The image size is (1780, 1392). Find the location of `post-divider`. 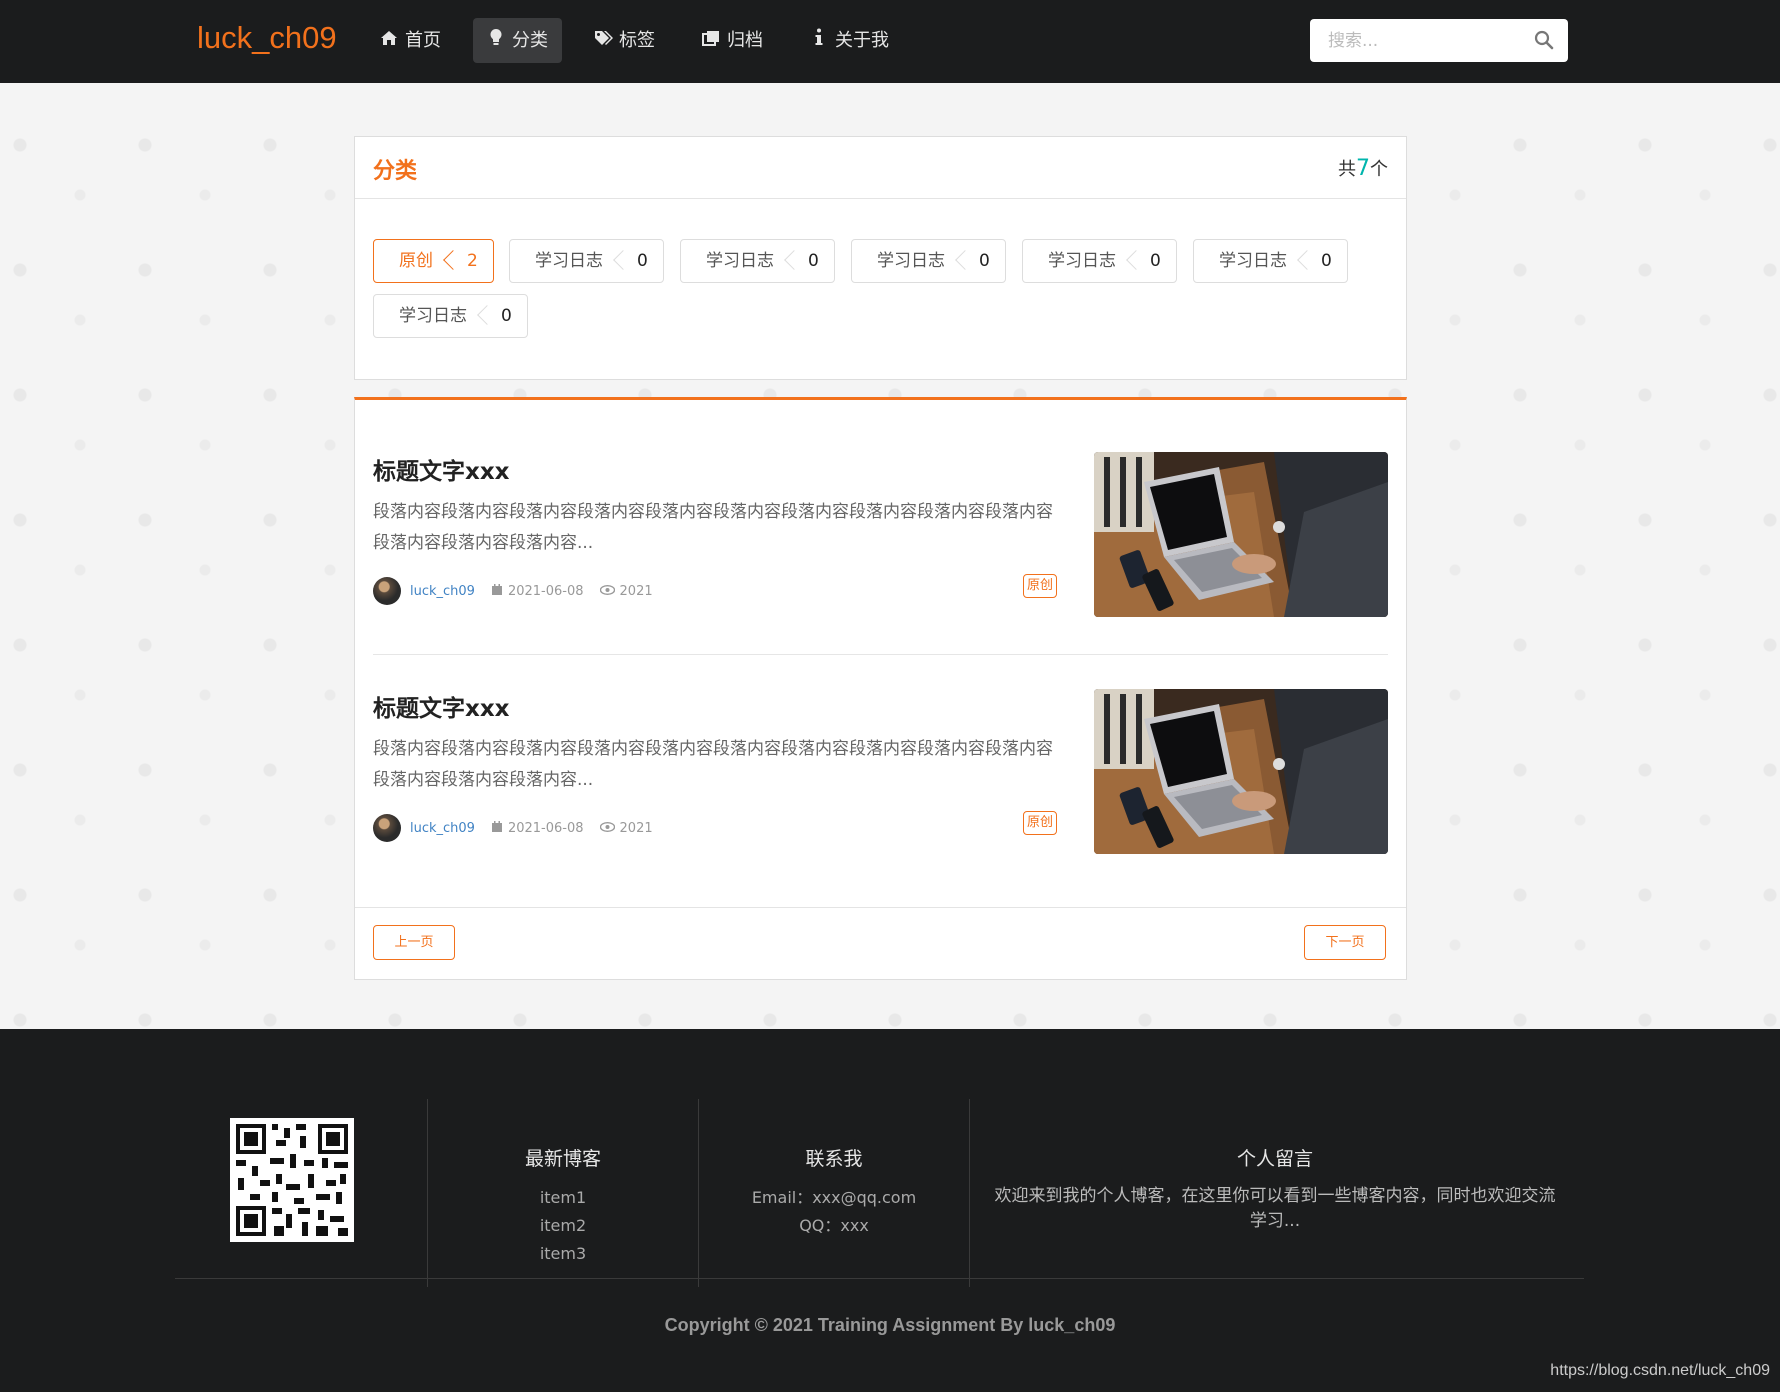

post-divider is located at coordinates (880, 654).